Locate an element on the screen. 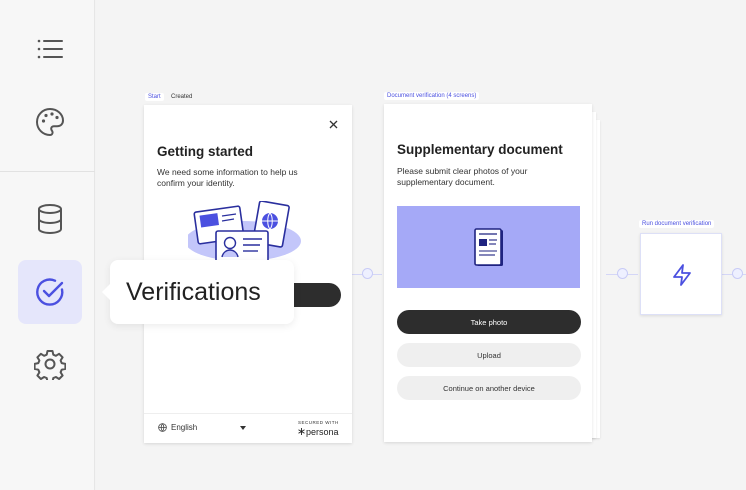  start-tag: Start is located at coordinates (154, 97).